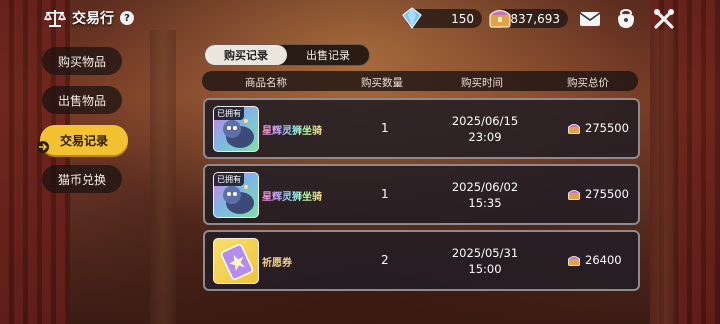  I want to click on sidebar-item-buy: 购买物品, so click(82, 61).